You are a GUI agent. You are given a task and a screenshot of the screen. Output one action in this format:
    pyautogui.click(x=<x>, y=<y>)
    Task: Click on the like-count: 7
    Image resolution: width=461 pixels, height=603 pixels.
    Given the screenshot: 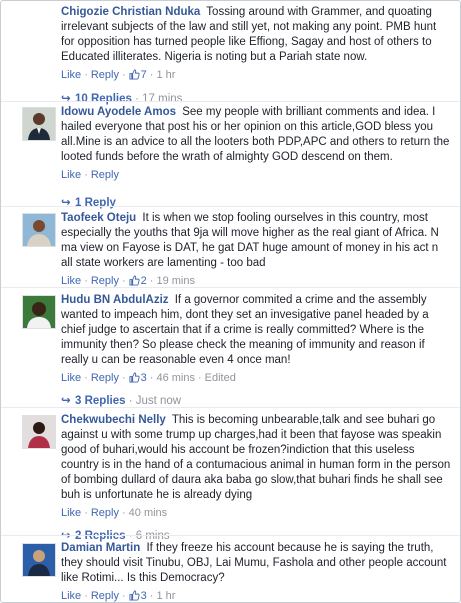 What is the action you would take?
    pyautogui.click(x=138, y=75)
    